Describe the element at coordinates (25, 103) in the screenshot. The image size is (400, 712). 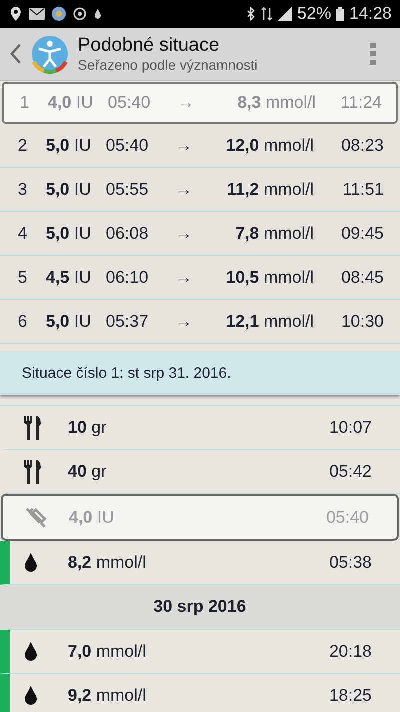
I see `row-number: 1` at that location.